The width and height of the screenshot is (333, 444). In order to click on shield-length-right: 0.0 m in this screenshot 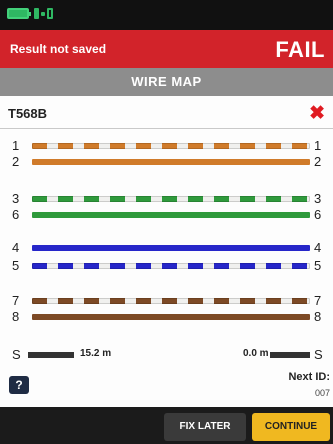, I will do `click(256, 353)`.